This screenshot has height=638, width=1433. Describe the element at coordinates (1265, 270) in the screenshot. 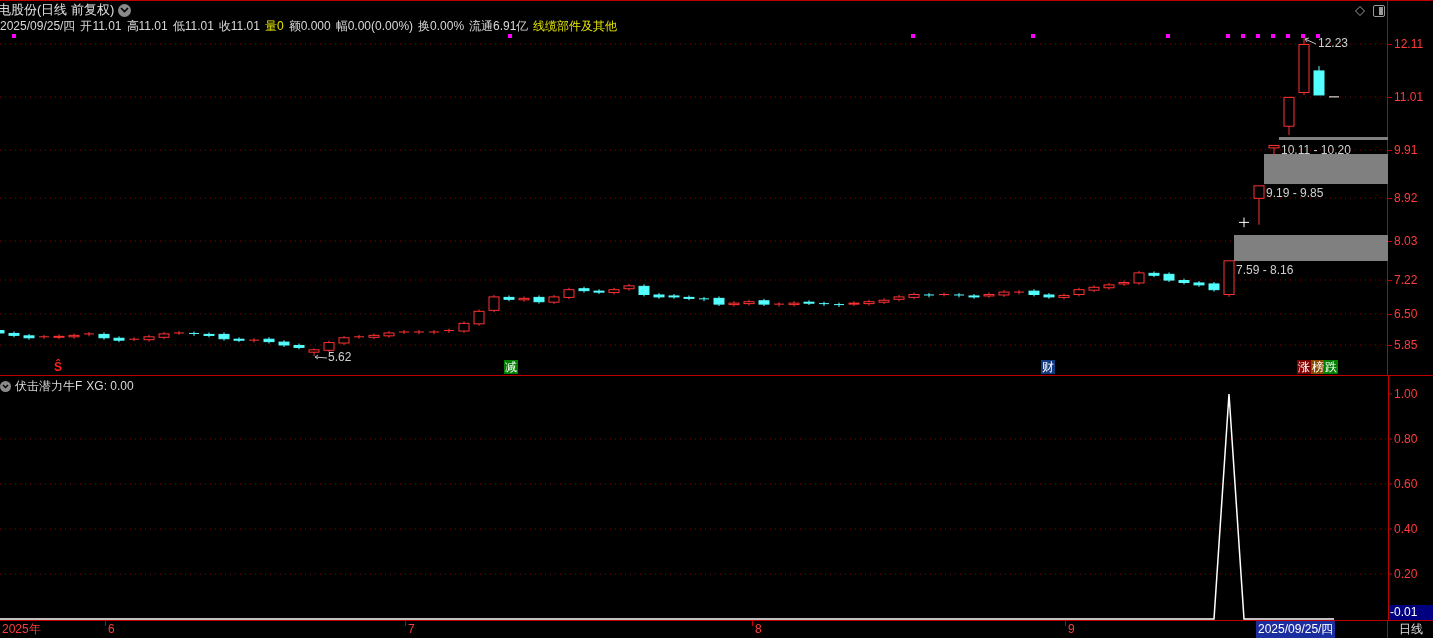

I see `zone-label: 7.59 - 8.16` at that location.